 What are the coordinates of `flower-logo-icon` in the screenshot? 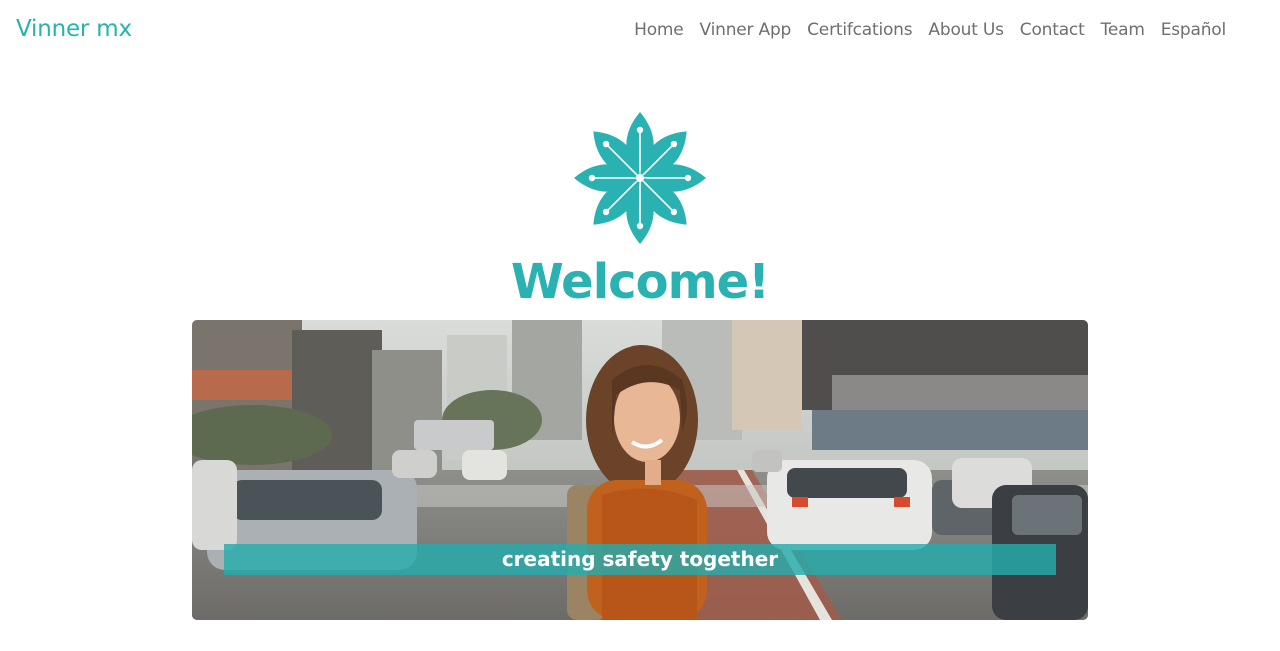 It's located at (640, 178).